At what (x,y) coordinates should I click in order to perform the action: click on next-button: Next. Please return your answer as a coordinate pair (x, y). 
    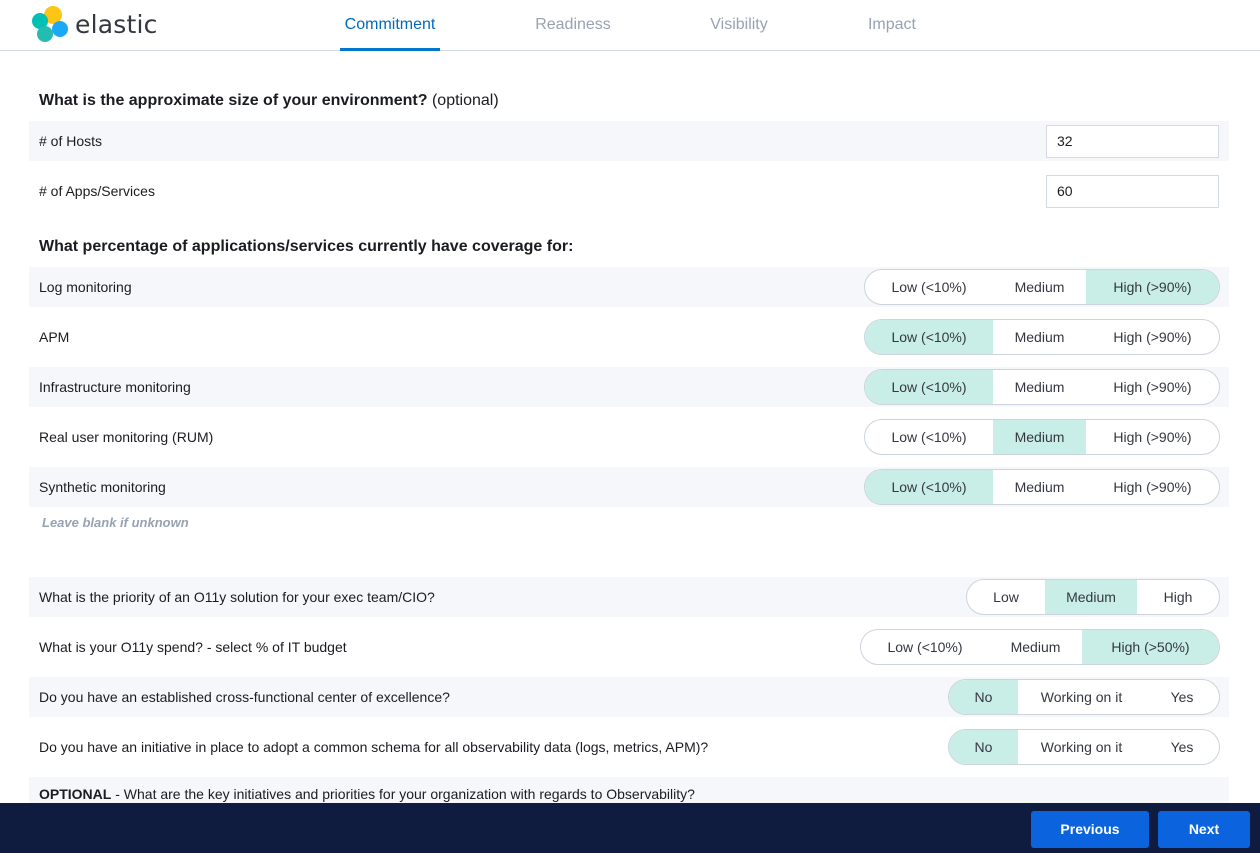
    Looking at the image, I should click on (1204, 829).